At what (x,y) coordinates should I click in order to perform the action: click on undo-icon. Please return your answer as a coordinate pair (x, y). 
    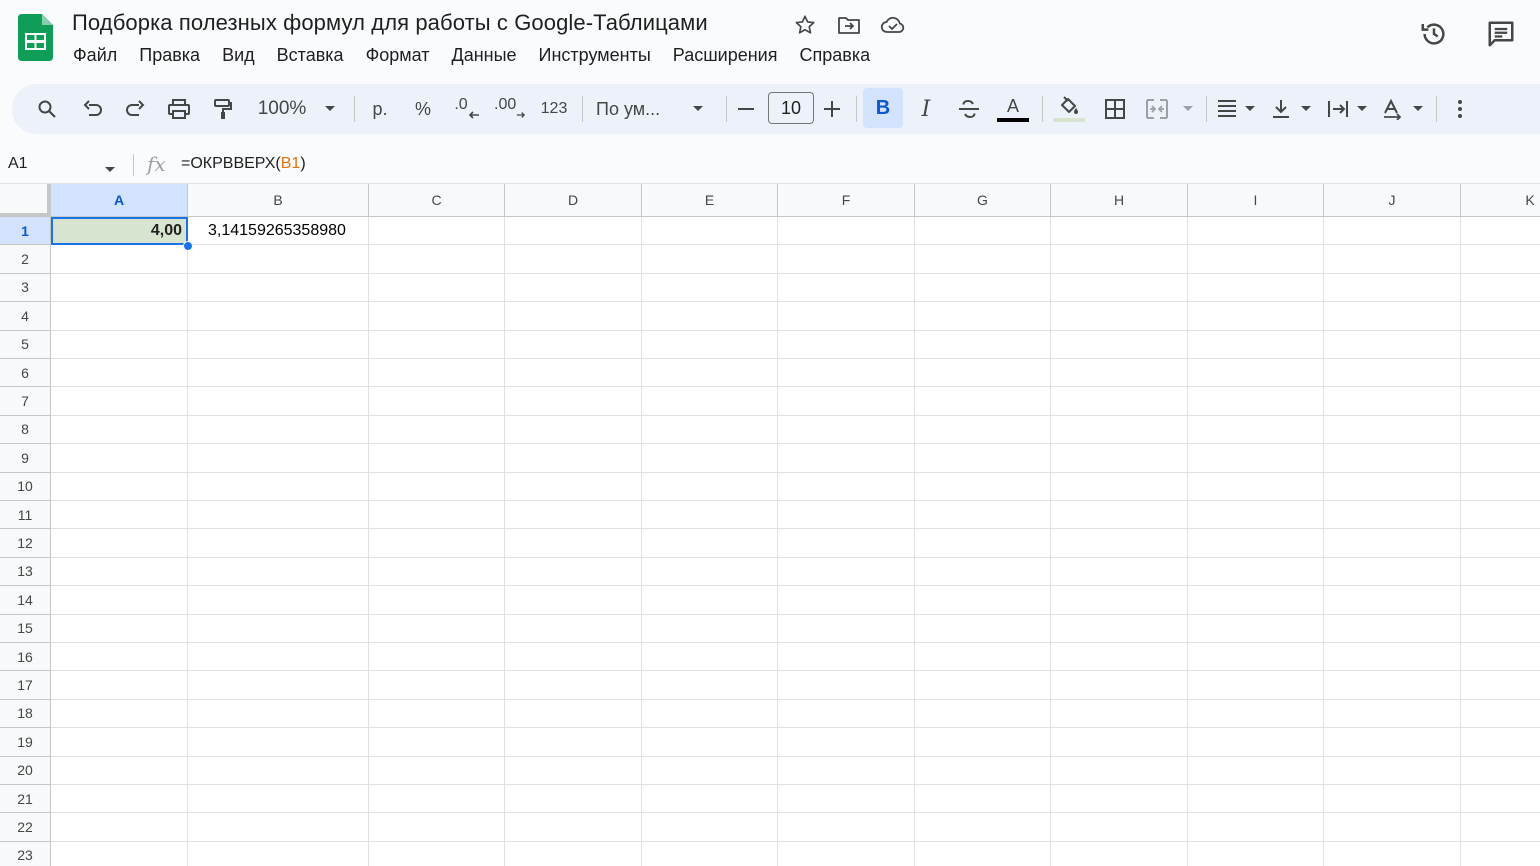
    Looking at the image, I should click on (93, 109).